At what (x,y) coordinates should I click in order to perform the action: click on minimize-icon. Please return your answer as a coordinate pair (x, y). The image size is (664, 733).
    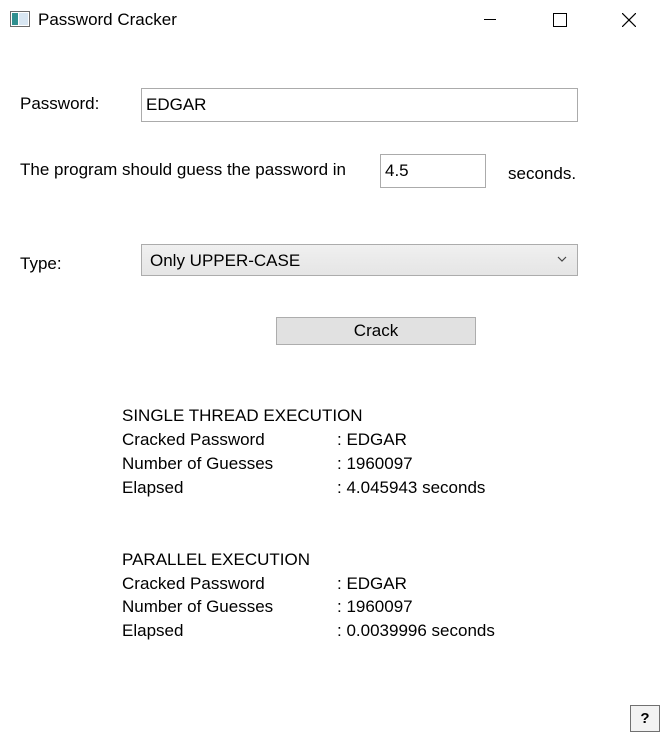
    Looking at the image, I should click on (490, 19).